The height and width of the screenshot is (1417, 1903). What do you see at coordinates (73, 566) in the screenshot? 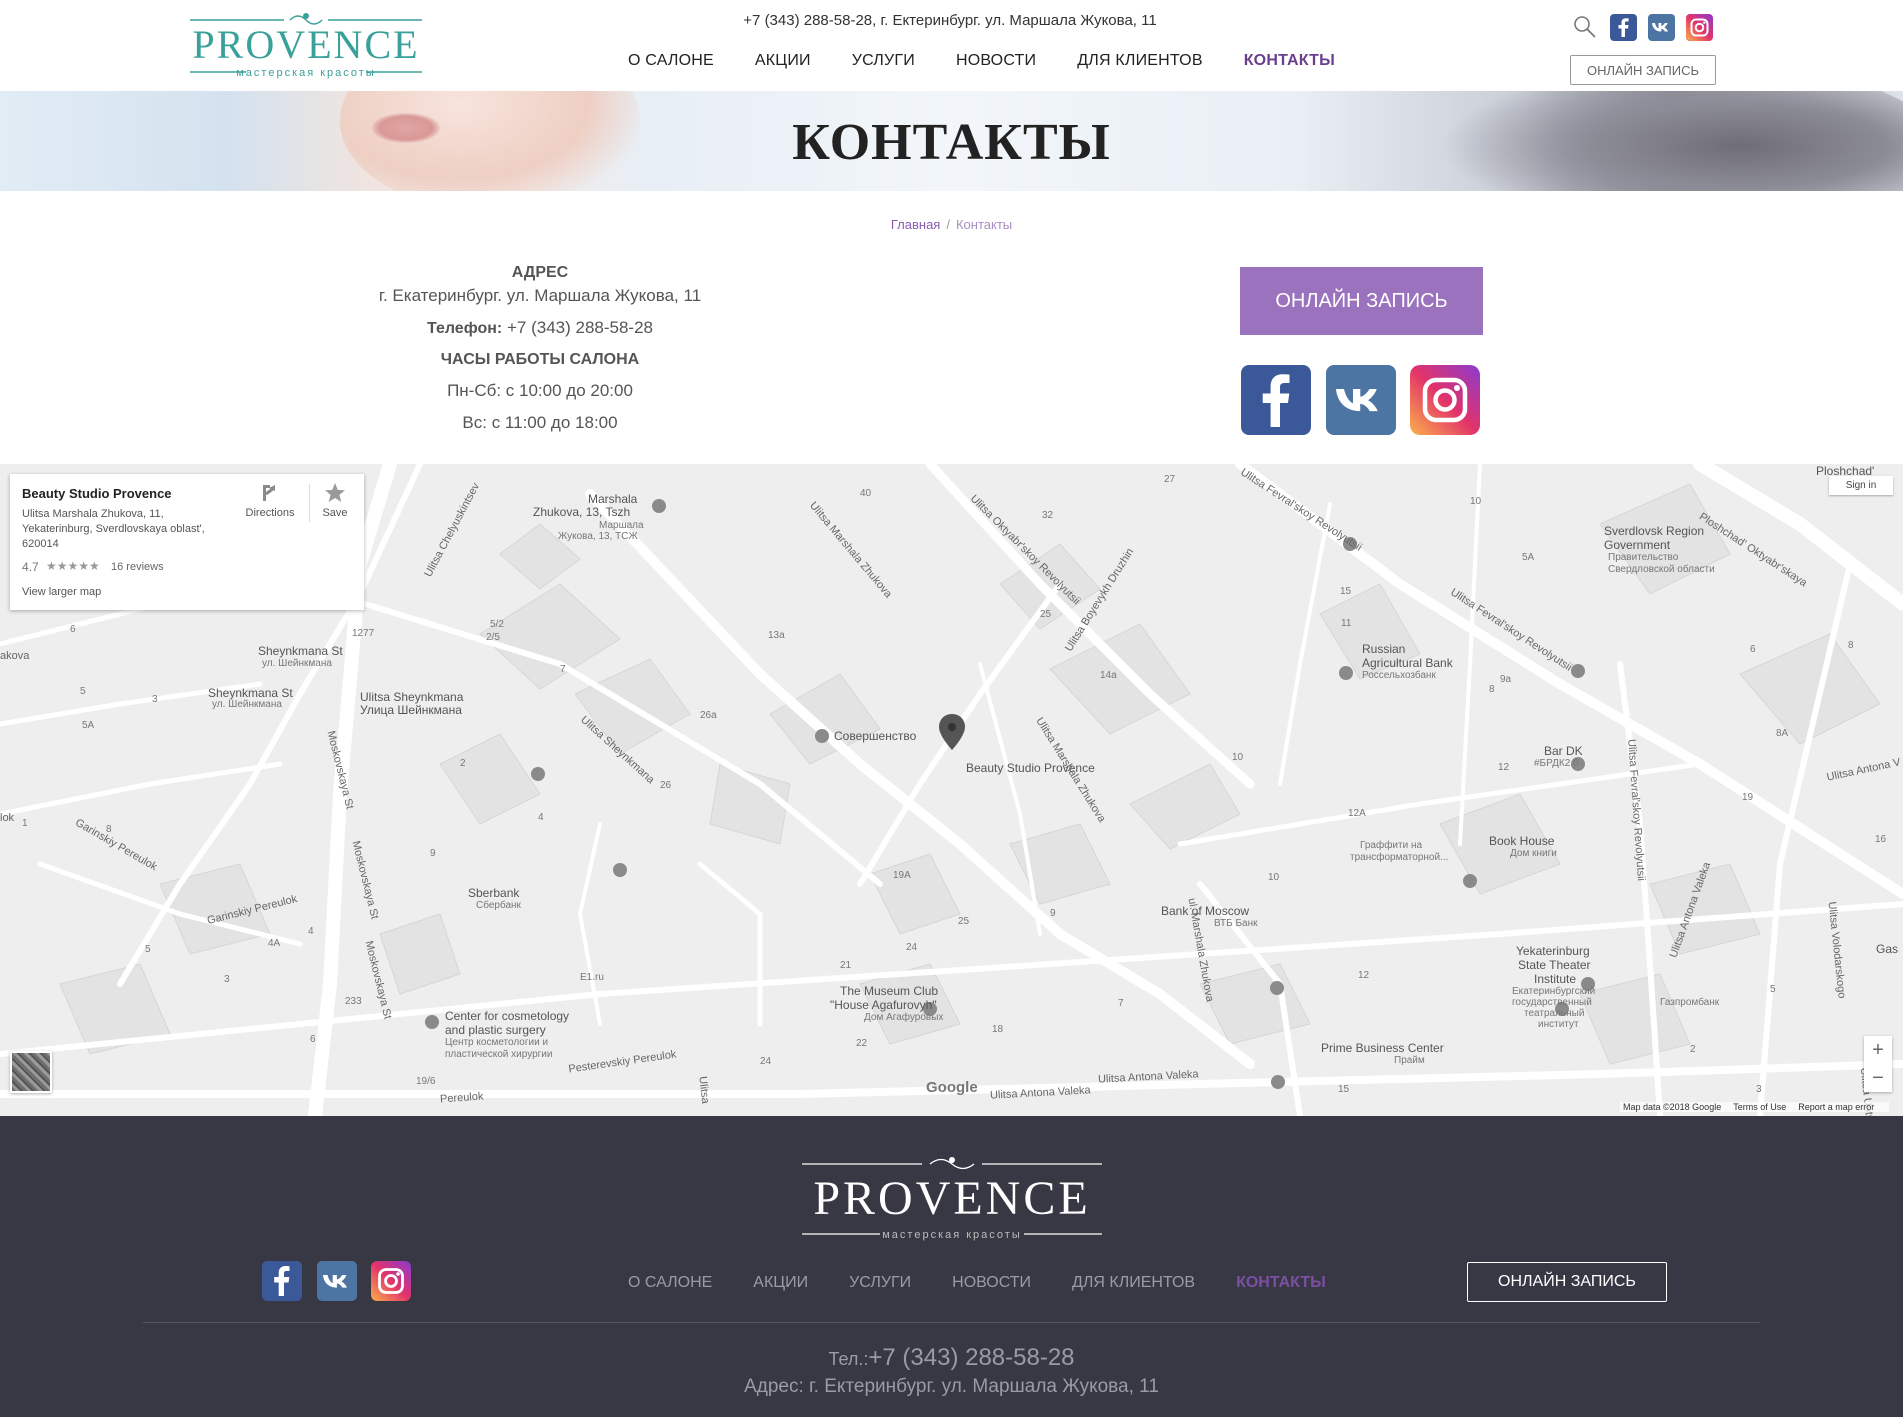
I see `rating-stars-icon: ★★★★★` at bounding box center [73, 566].